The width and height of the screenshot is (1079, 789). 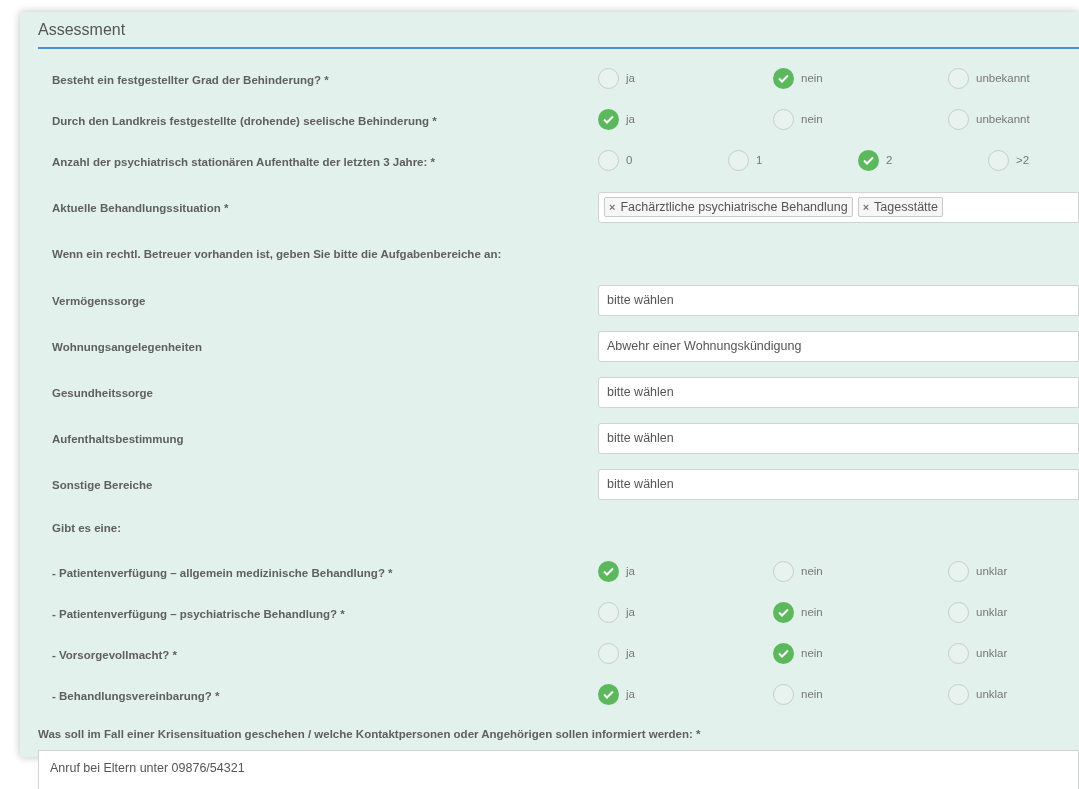 I want to click on field-label: Aktuelle Behandlungssituation *, so click(x=140, y=208).